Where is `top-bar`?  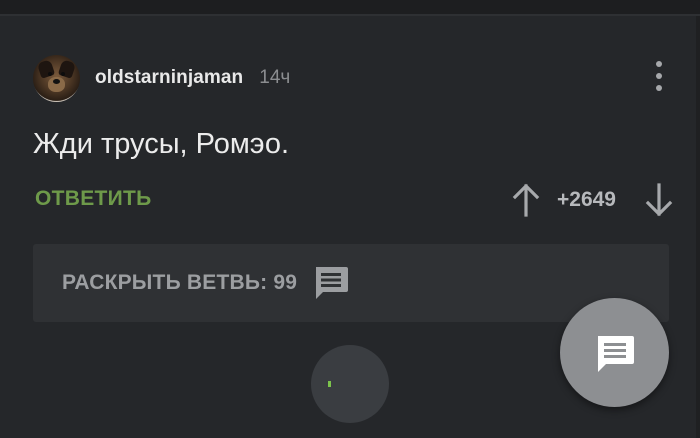 top-bar is located at coordinates (350, 7).